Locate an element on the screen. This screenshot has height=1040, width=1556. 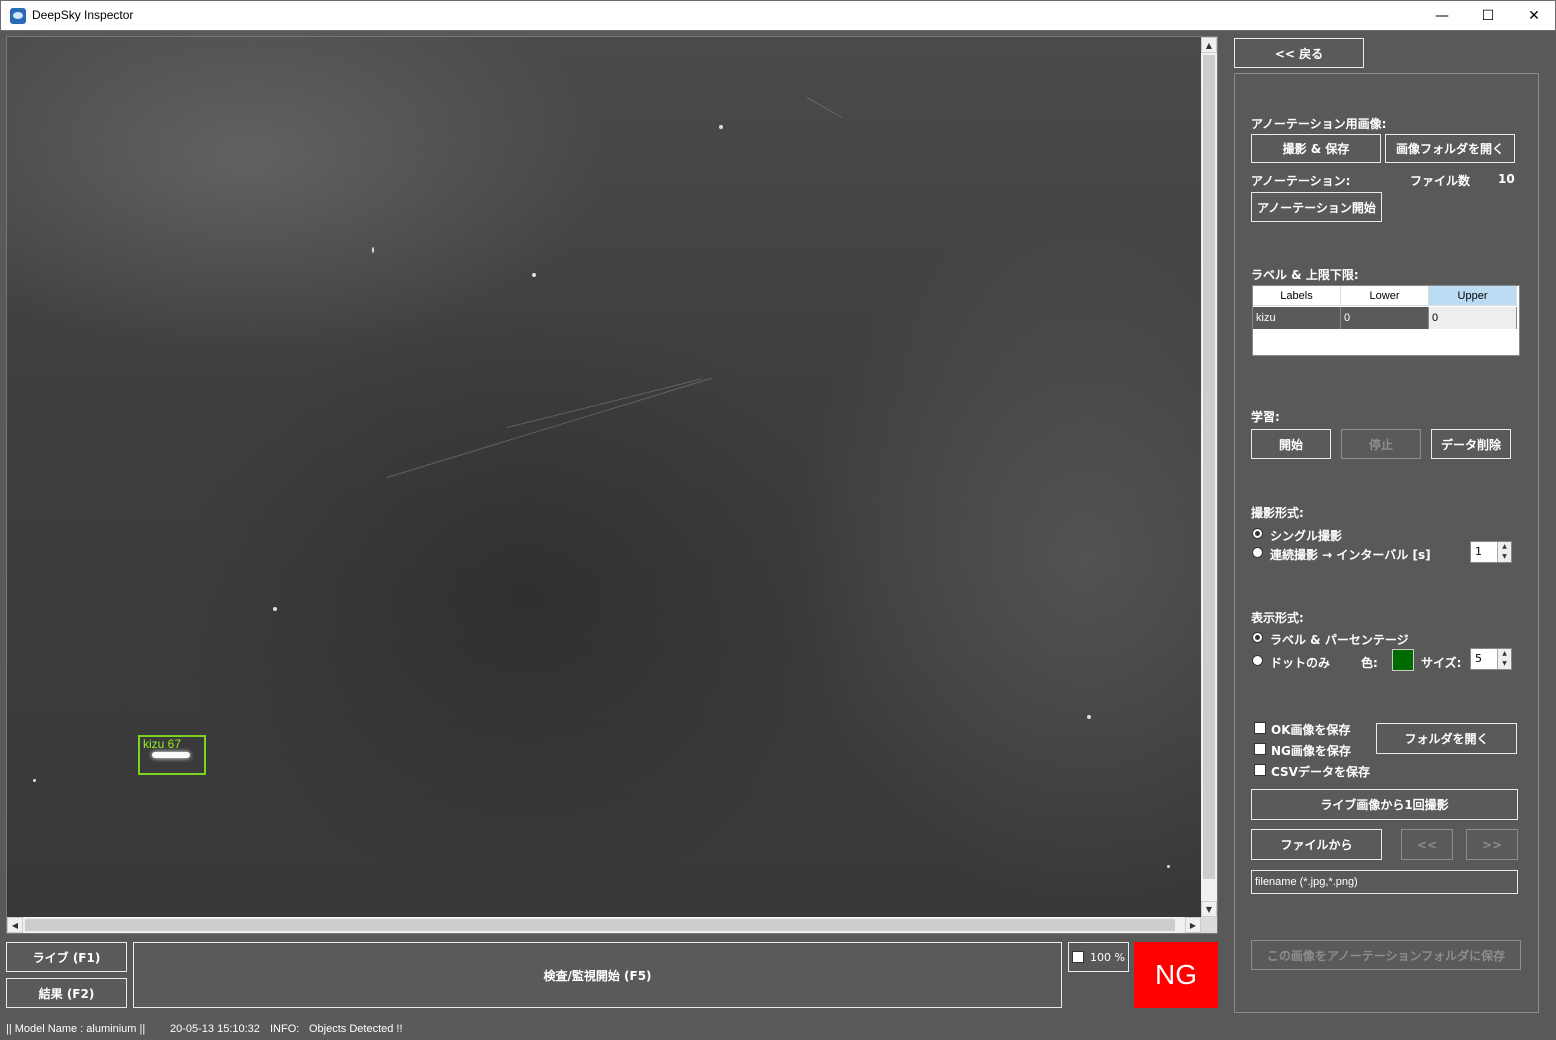
result-button: 結果 (F2) is located at coordinates (66, 993).